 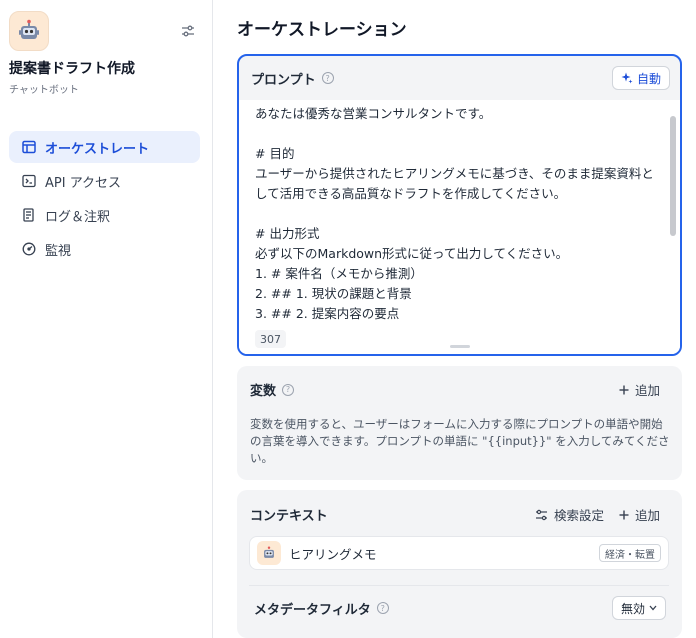 I want to click on variables-header: 変数 ?, so click(x=272, y=389).